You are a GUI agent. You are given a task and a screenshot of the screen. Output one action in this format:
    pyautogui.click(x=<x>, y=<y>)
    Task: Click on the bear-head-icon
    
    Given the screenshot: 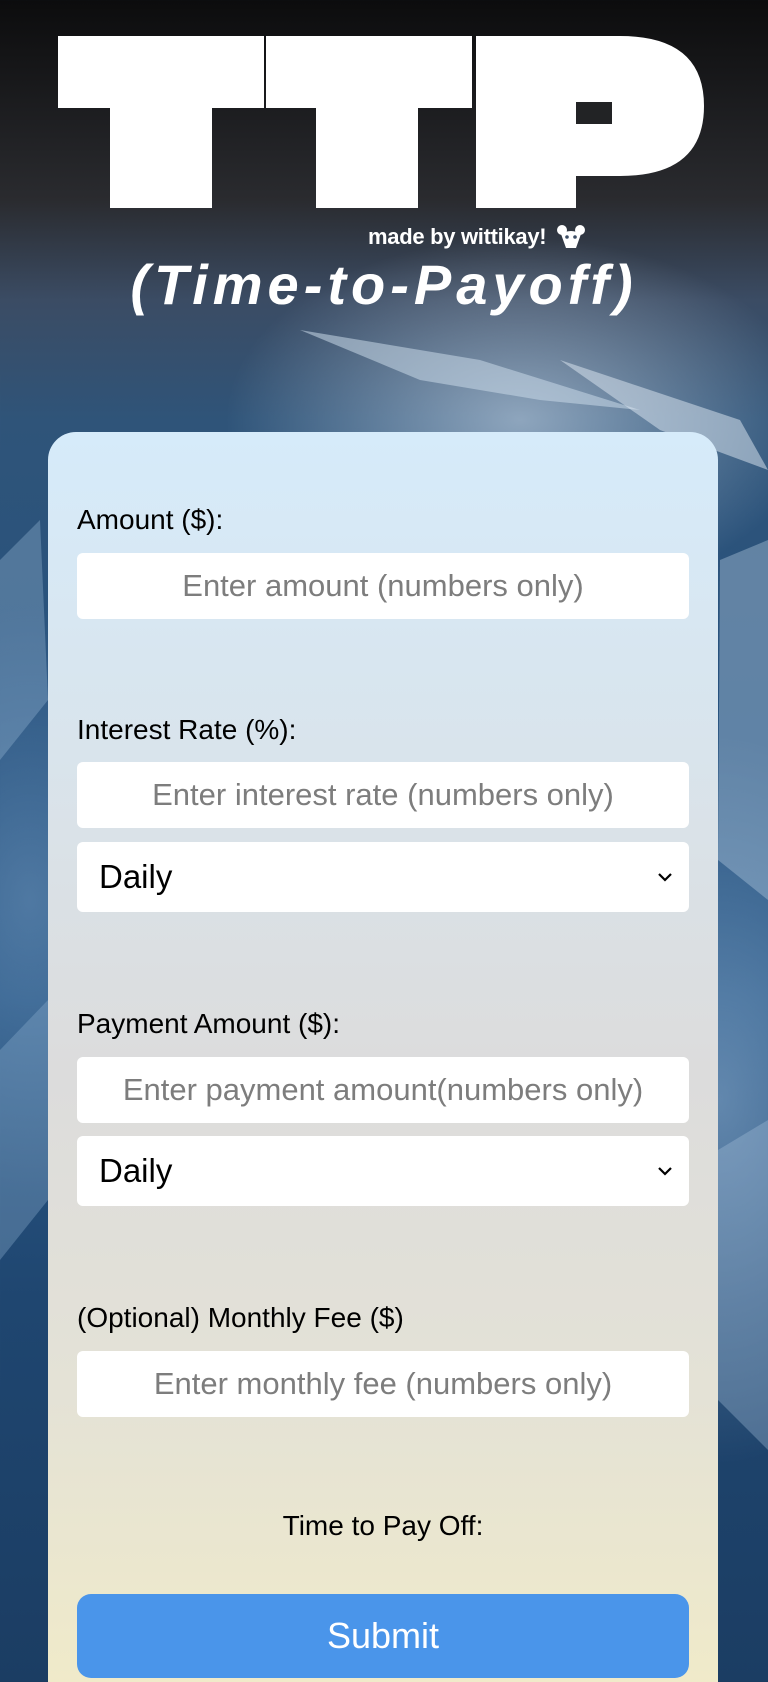 What is the action you would take?
    pyautogui.click(x=571, y=236)
    